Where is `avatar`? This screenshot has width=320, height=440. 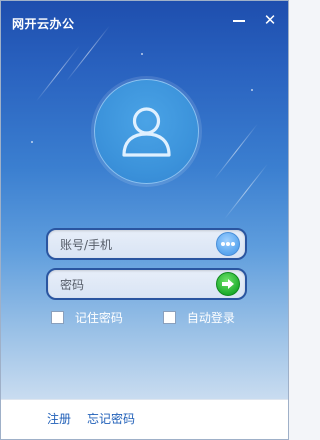
avatar is located at coordinates (146, 131).